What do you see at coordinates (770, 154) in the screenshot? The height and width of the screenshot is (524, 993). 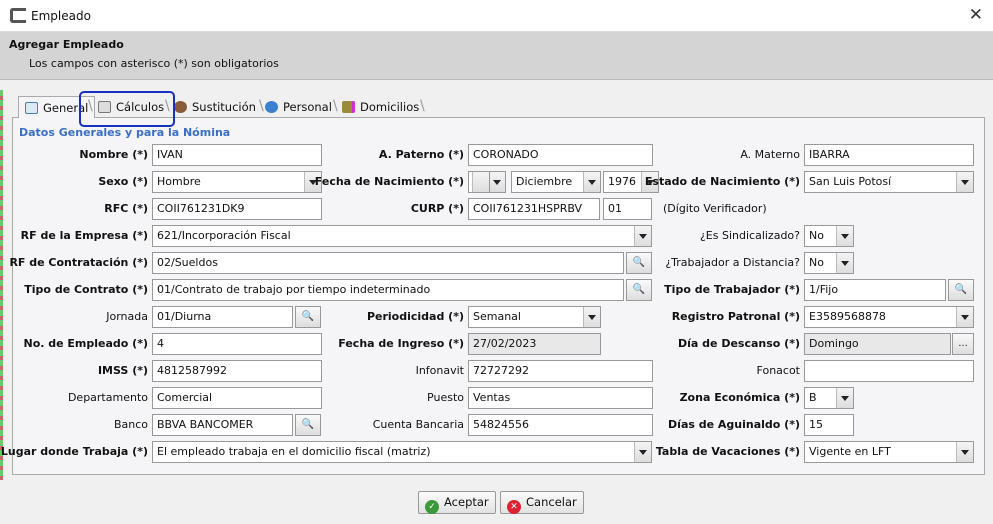 I see `materno-label: A. Materno` at bounding box center [770, 154].